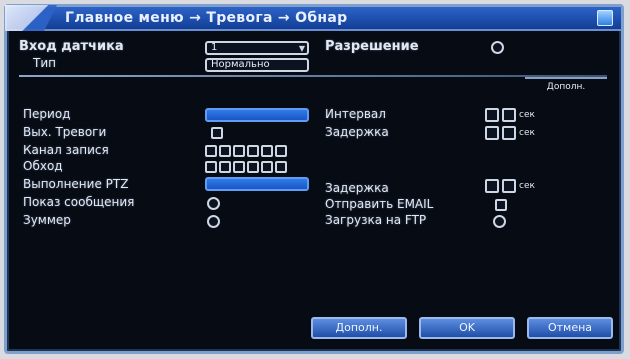 Image resolution: width=630 pixels, height=359 pixels. I want to click on ptz-label: Выполнение PTZ, so click(76, 184).